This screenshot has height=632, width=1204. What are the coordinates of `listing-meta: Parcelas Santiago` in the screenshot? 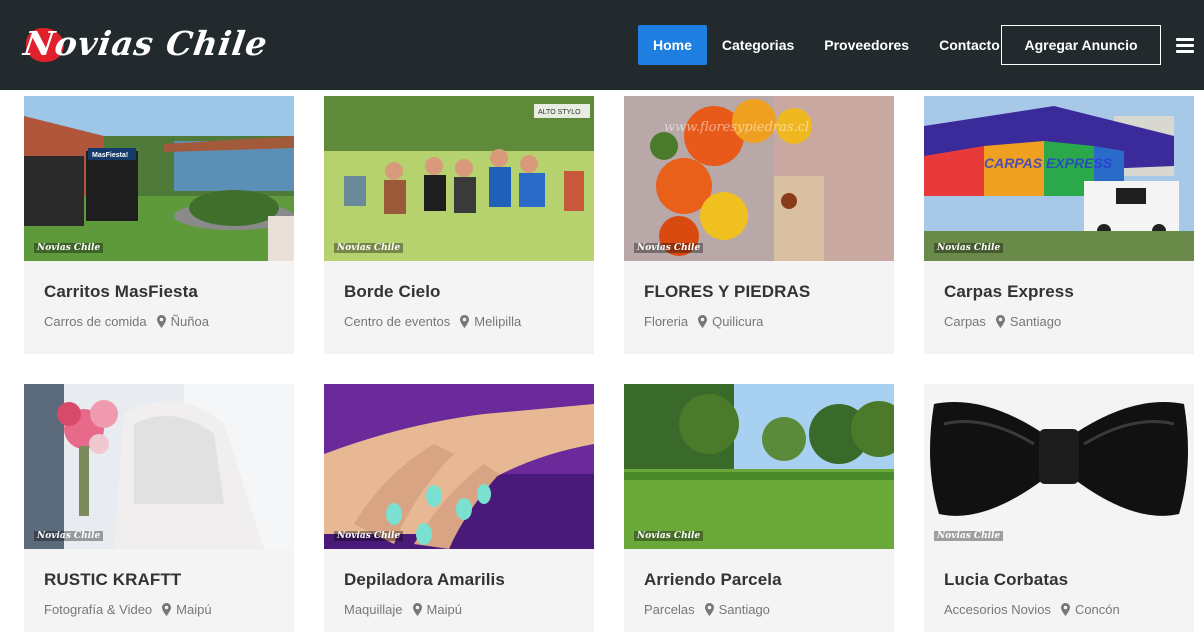 It's located at (759, 609).